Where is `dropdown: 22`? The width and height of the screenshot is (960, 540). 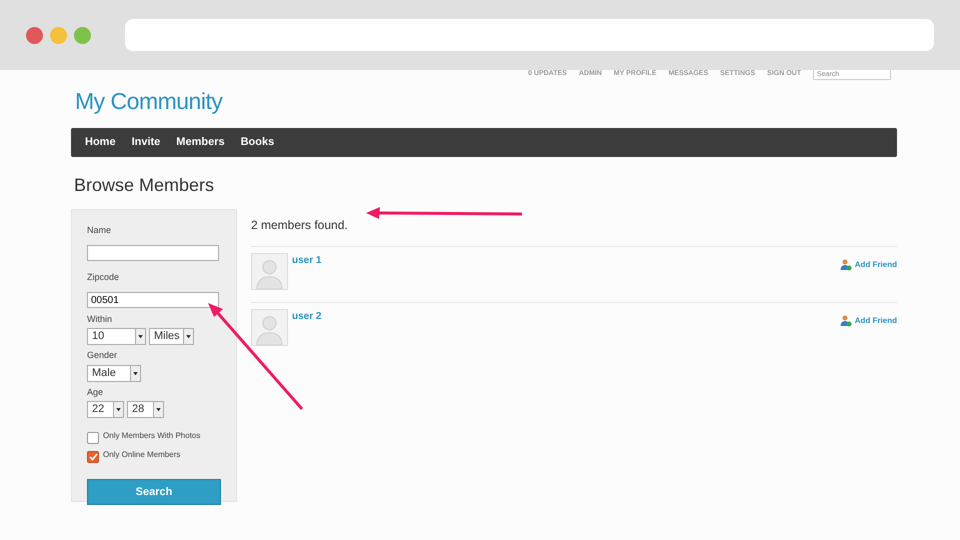
dropdown: 22 is located at coordinates (105, 409).